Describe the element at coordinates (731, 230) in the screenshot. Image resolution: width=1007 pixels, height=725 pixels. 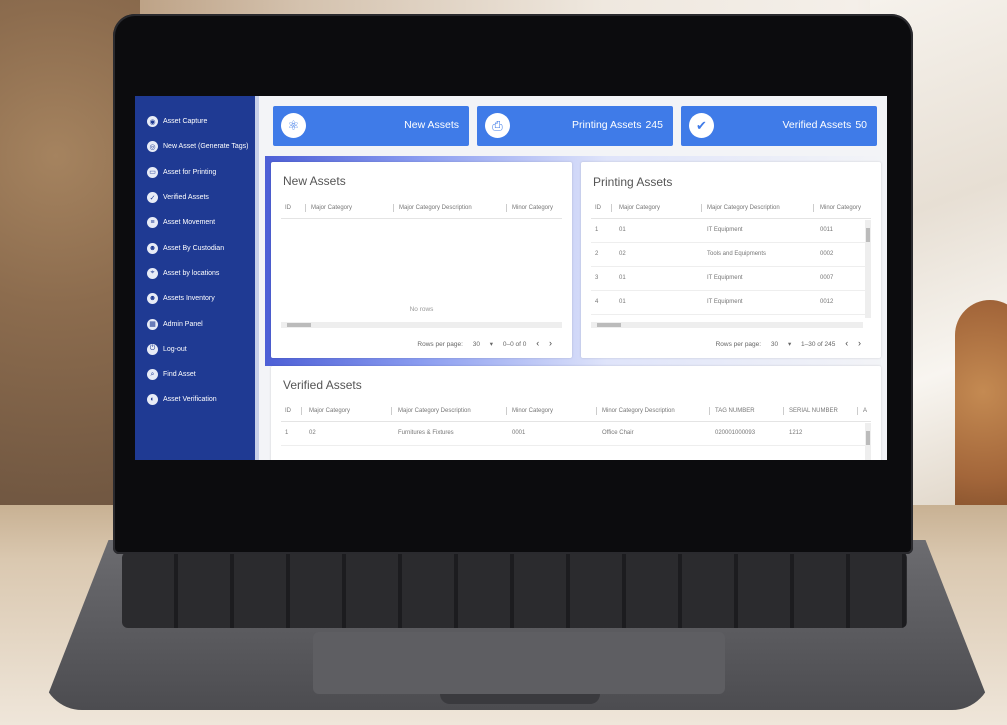
I see `table-row: 1 01 IT Equipment 0011` at that location.